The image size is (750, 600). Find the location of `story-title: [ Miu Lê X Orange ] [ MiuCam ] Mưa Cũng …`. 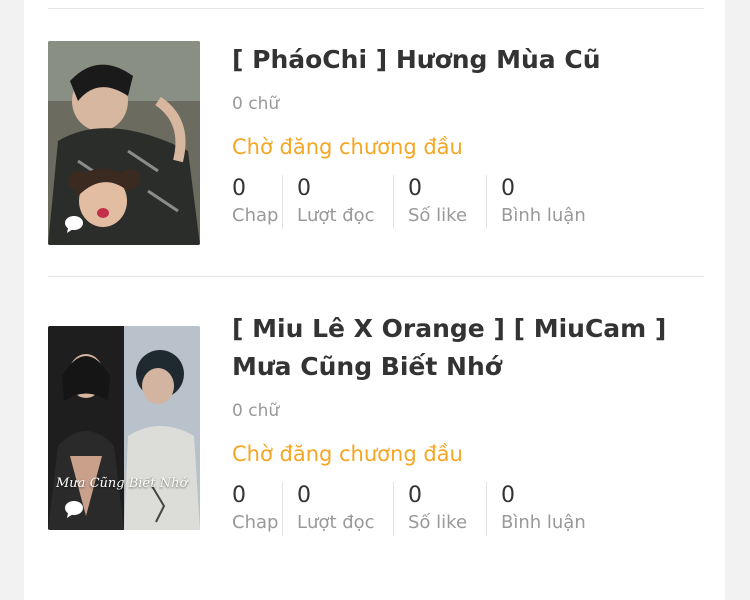

story-title: [ Miu Lê X Orange ] [ MiuCam ] Mưa Cũng … is located at coordinates (467, 348).